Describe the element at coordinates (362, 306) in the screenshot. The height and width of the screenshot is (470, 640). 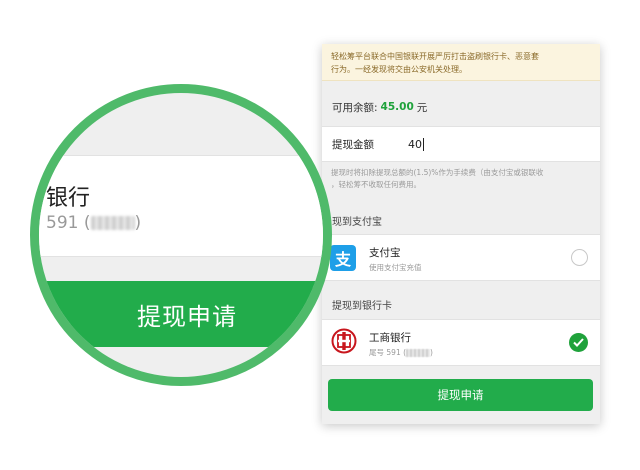
I see `bank-section-title: 提现到银行卡` at that location.